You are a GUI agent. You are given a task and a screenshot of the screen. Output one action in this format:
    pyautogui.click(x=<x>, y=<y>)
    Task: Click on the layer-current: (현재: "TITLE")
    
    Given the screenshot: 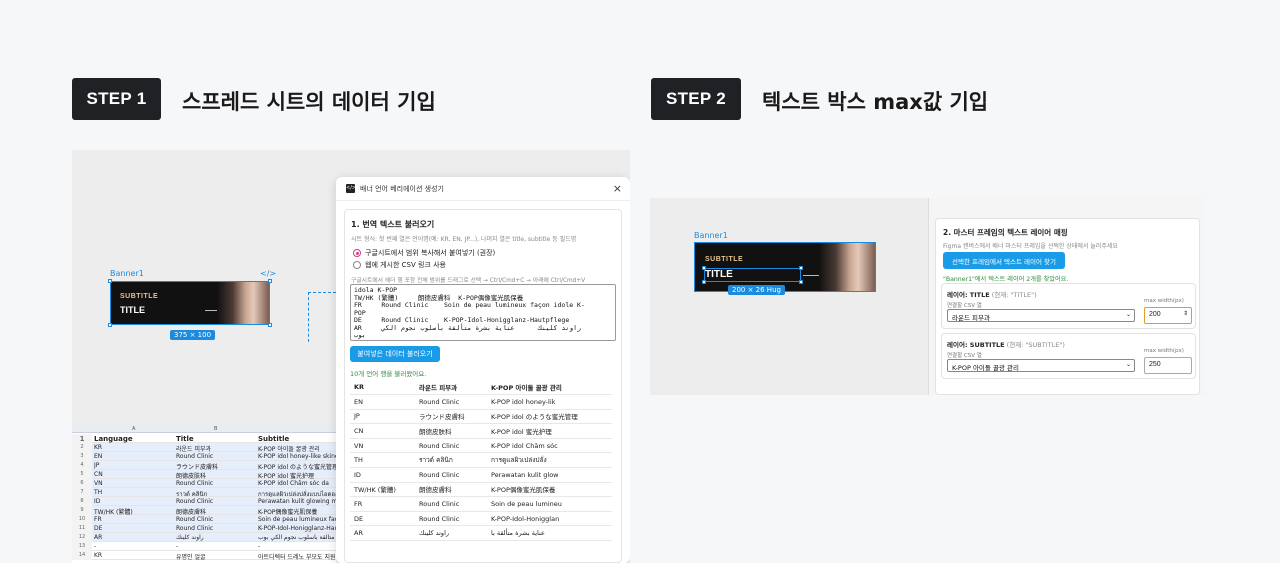 What is the action you would take?
    pyautogui.click(x=1014, y=295)
    